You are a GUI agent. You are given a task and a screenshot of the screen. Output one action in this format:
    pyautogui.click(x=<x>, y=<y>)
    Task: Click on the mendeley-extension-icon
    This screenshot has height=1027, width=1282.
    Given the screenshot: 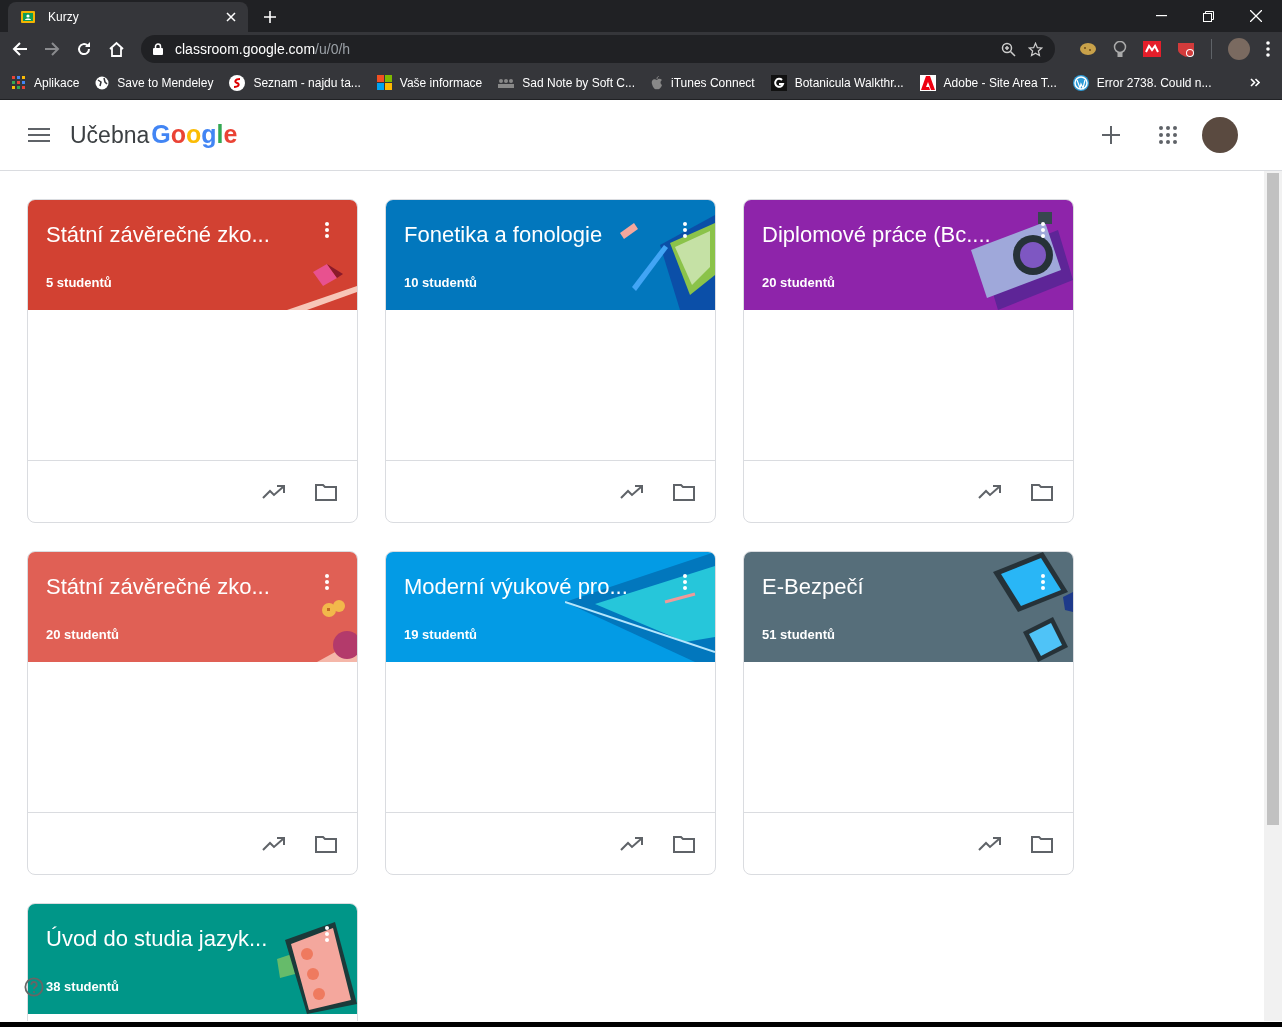 What is the action you would take?
    pyautogui.click(x=1152, y=49)
    